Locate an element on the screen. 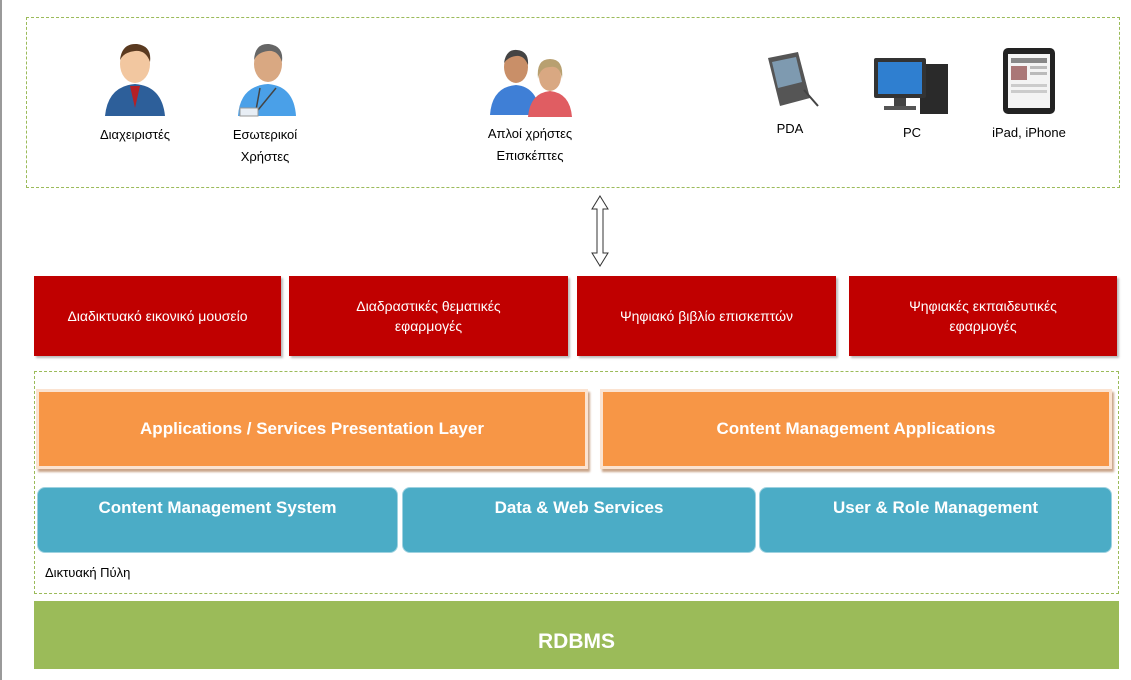 The height and width of the screenshot is (680, 1131). content-management-system: Content Management System is located at coordinates (217, 520).